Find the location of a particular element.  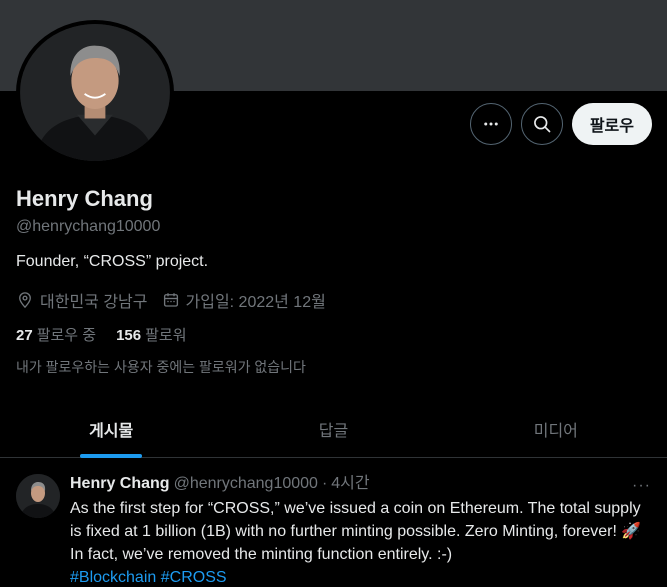

joined-item: 가입일: 2022년 12월 is located at coordinates (244, 300).